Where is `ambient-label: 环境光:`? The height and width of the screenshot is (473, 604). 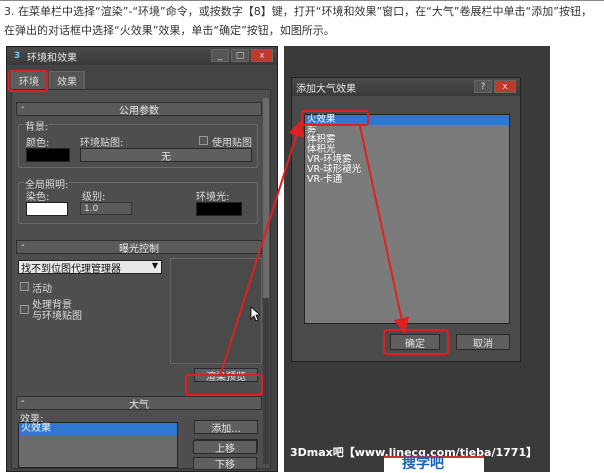 ambient-label: 环境光: is located at coordinates (213, 197).